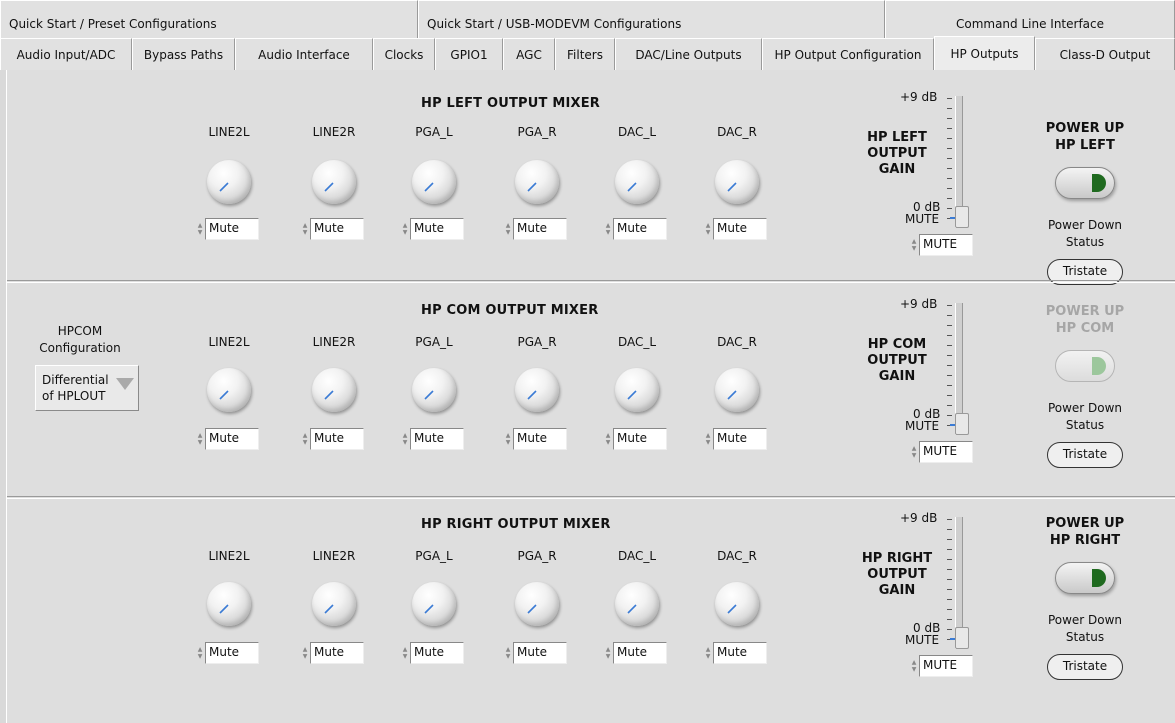  I want to click on tab-audio-input-adc: Audio Input/ADC, so click(66, 54).